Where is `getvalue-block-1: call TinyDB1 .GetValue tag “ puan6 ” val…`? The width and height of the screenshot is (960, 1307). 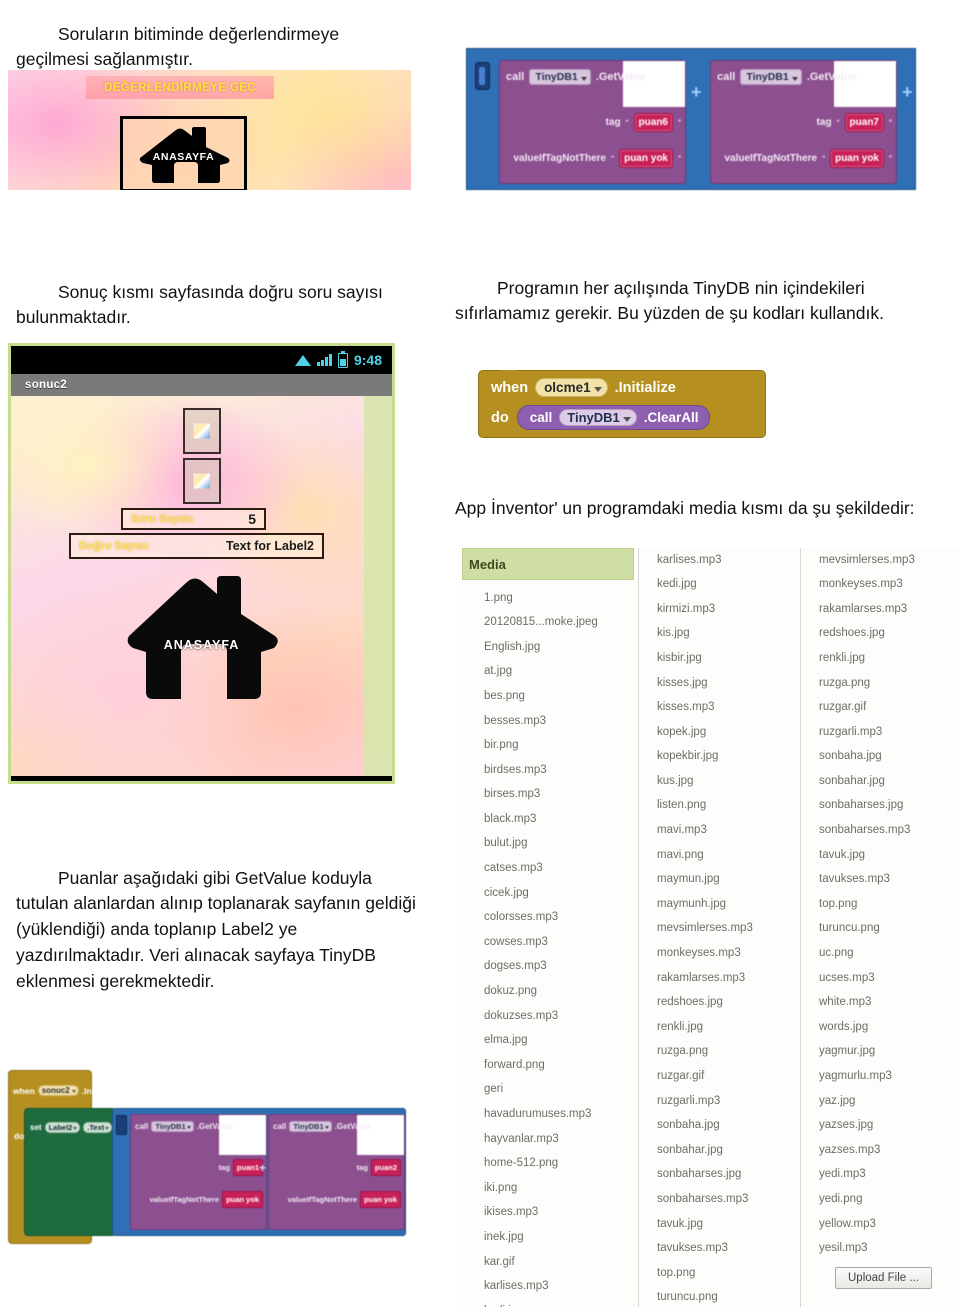 getvalue-block-1: call TinyDB1 .GetValue tag “ puan6 ” val… is located at coordinates (592, 122).